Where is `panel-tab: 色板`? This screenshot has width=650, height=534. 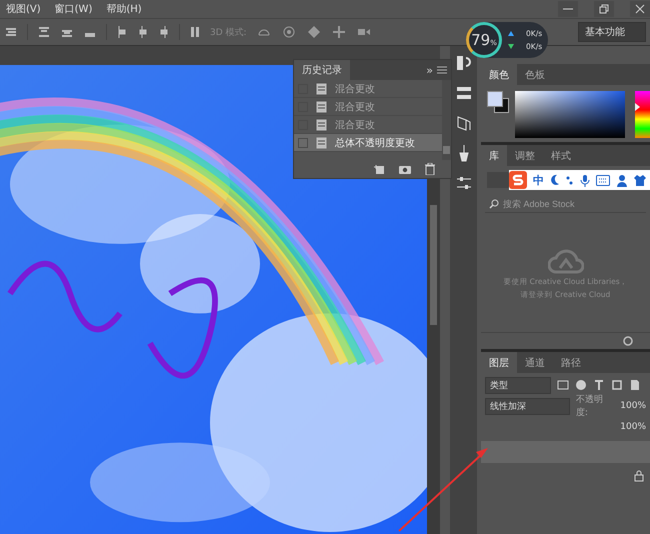
panel-tab: 色板 is located at coordinates (535, 74).